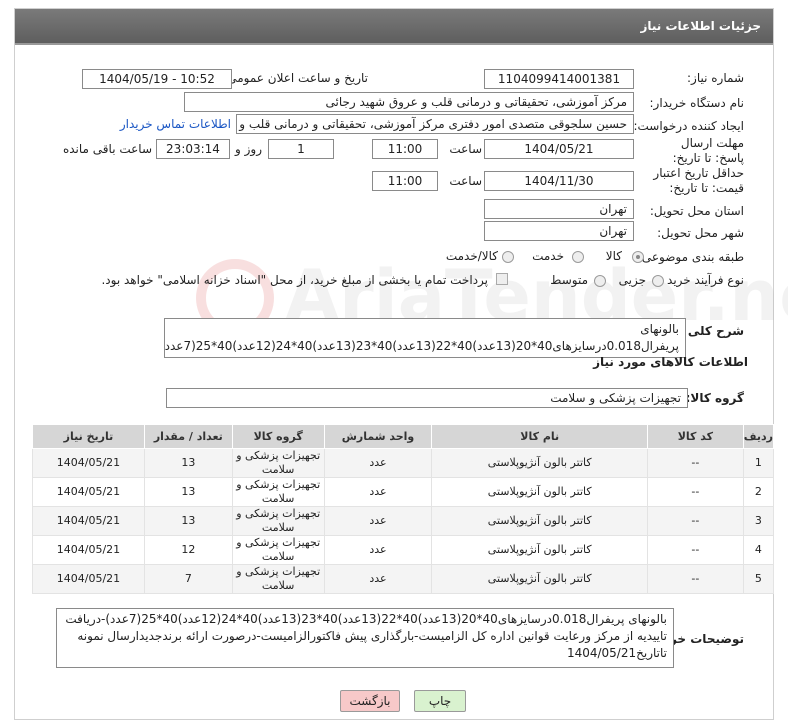 This screenshot has width=788, height=726. Describe the element at coordinates (278, 436) in the screenshot. I see `col-group: گروه کالا` at that location.